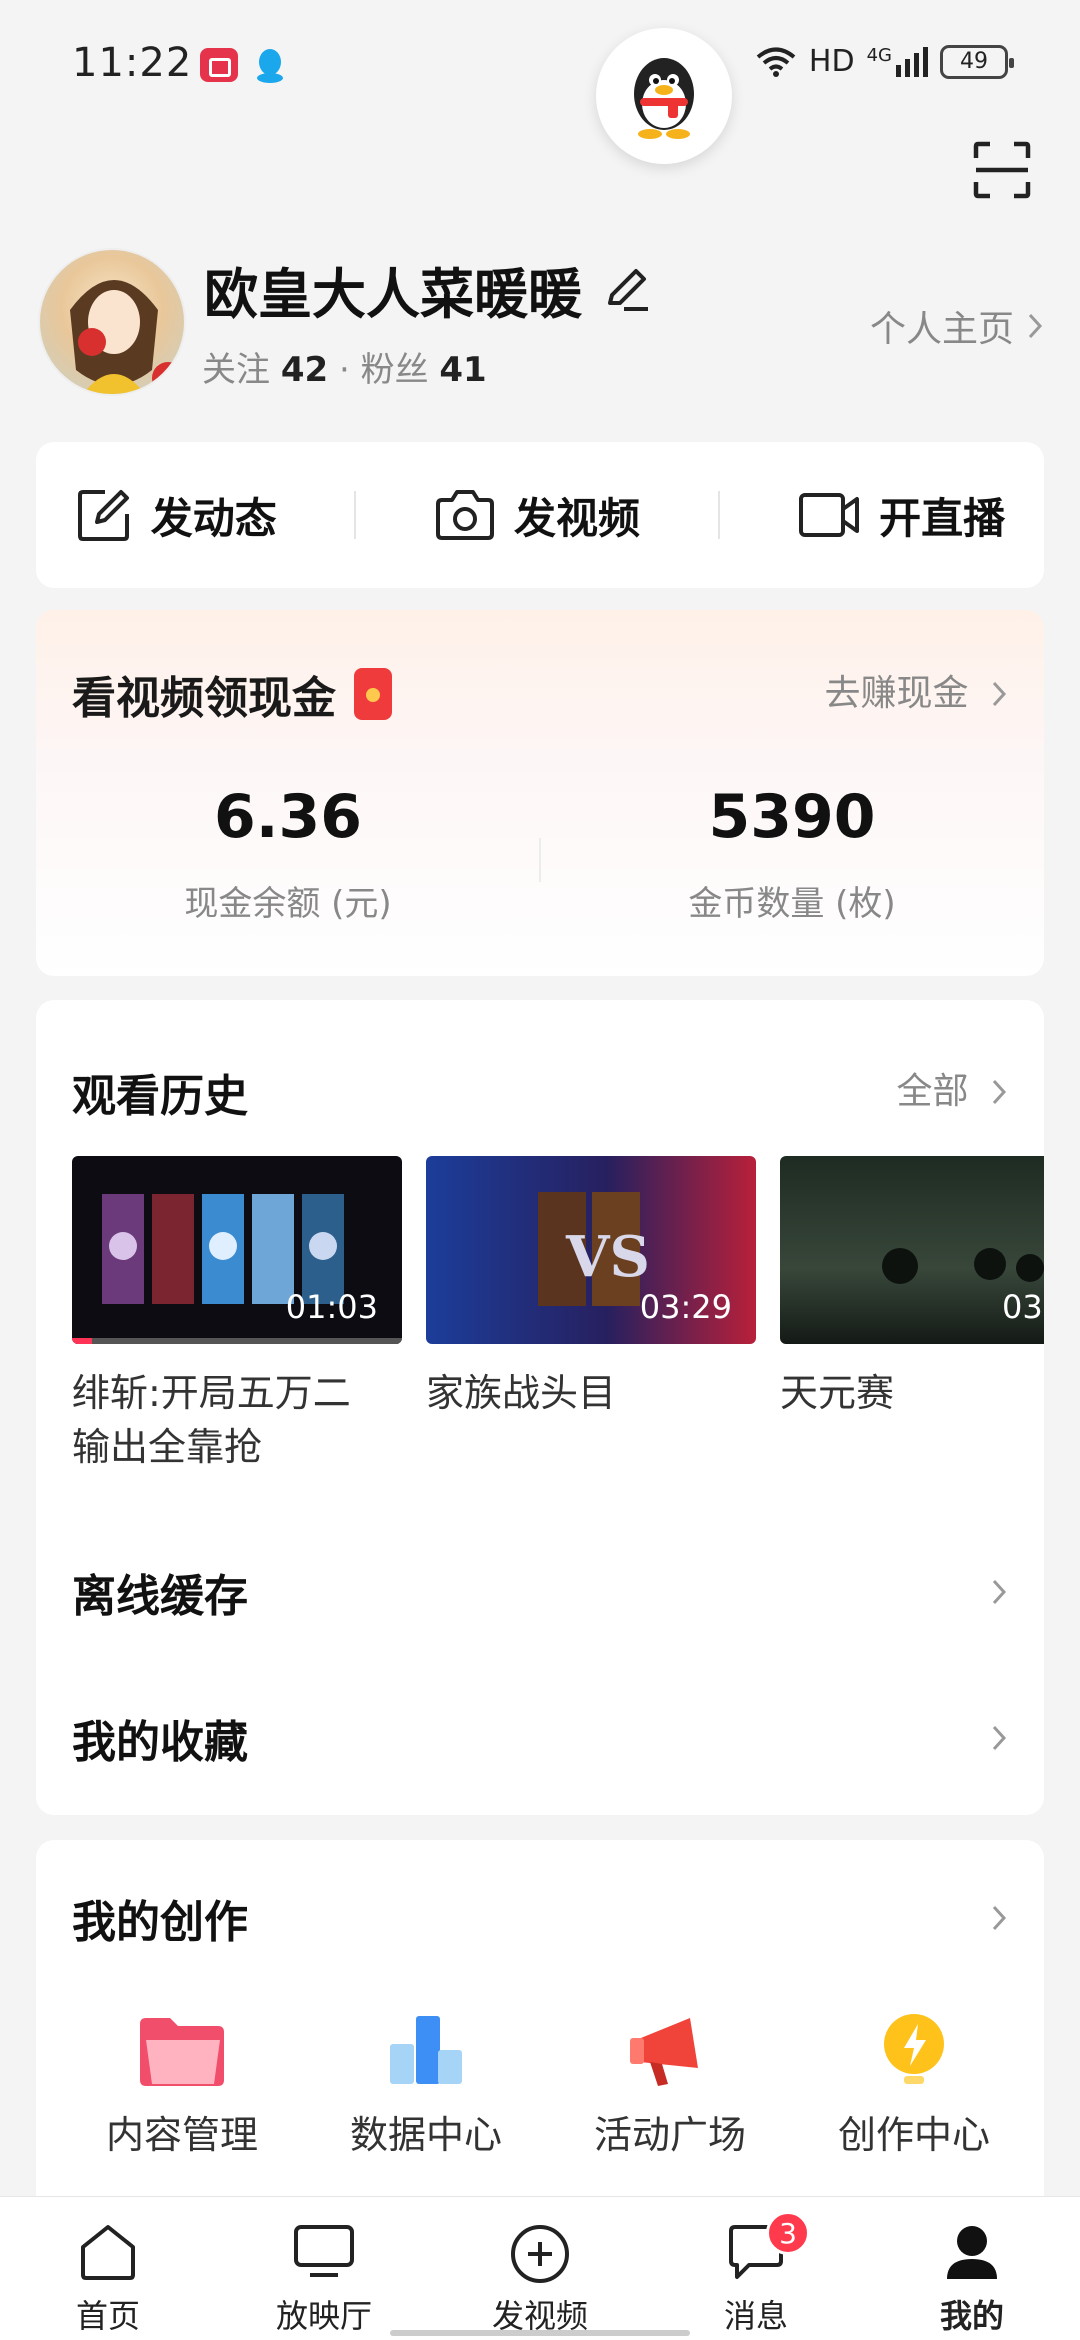 The height and width of the screenshot is (2340, 1080). Describe the element at coordinates (219, 65) in the screenshot. I see `screen-record-icon` at that location.